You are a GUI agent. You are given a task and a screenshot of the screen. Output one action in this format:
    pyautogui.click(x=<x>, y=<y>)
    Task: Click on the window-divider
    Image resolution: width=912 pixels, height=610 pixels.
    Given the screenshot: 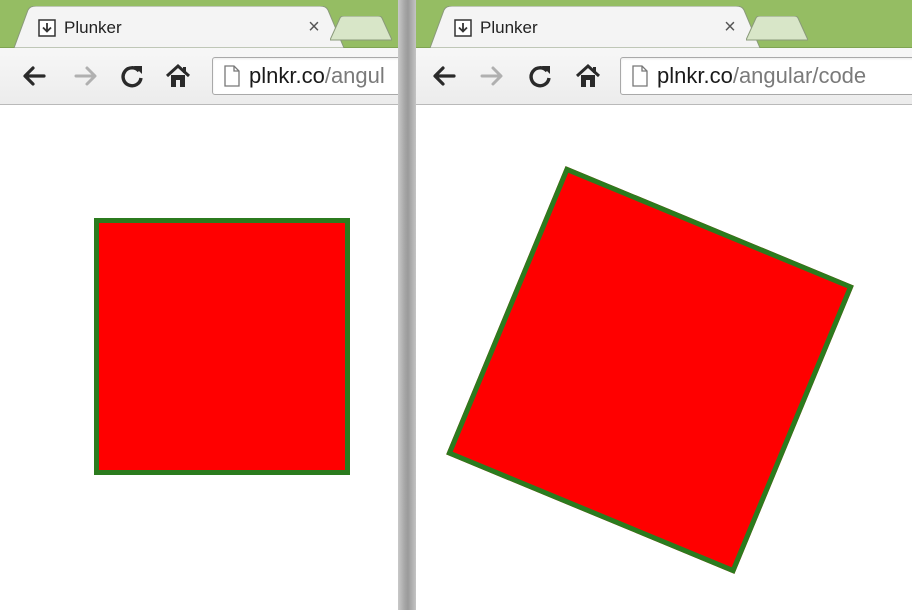 What is the action you would take?
    pyautogui.click(x=407, y=305)
    